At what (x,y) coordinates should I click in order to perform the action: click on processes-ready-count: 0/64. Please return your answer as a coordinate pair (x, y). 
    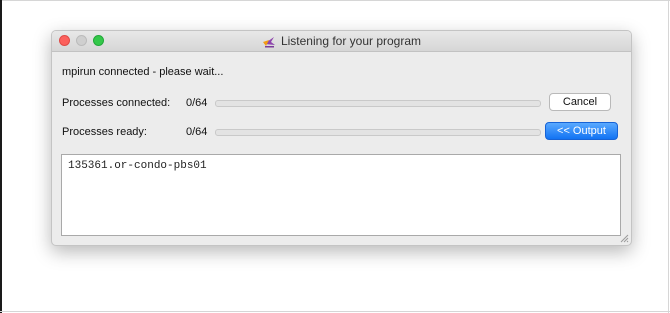
    Looking at the image, I should click on (197, 132).